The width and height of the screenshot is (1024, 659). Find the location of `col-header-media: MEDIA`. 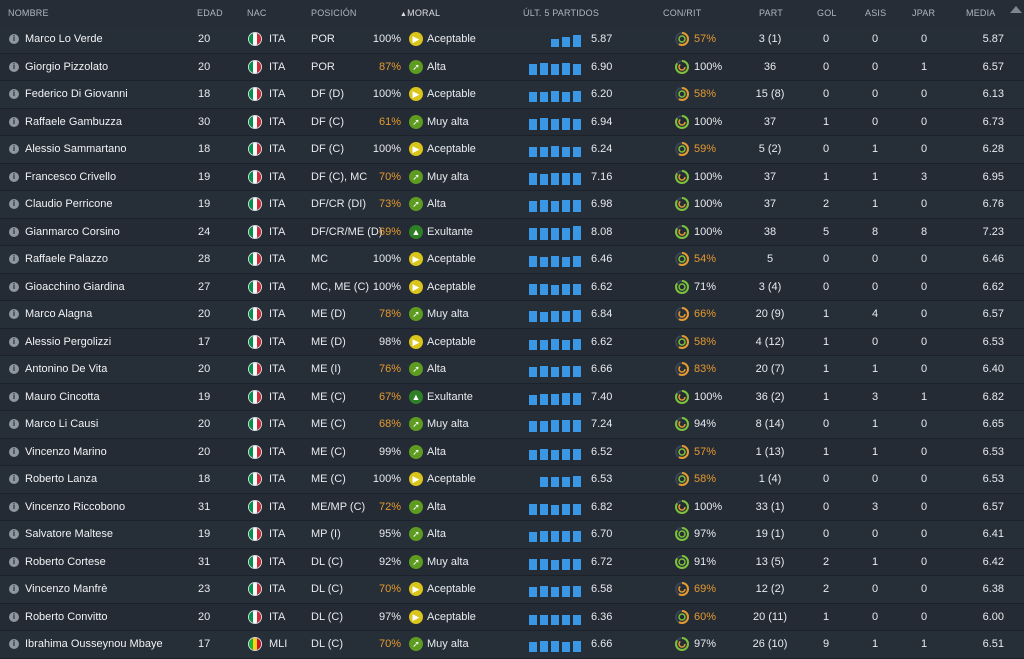

col-header-media: MEDIA is located at coordinates (981, 13).